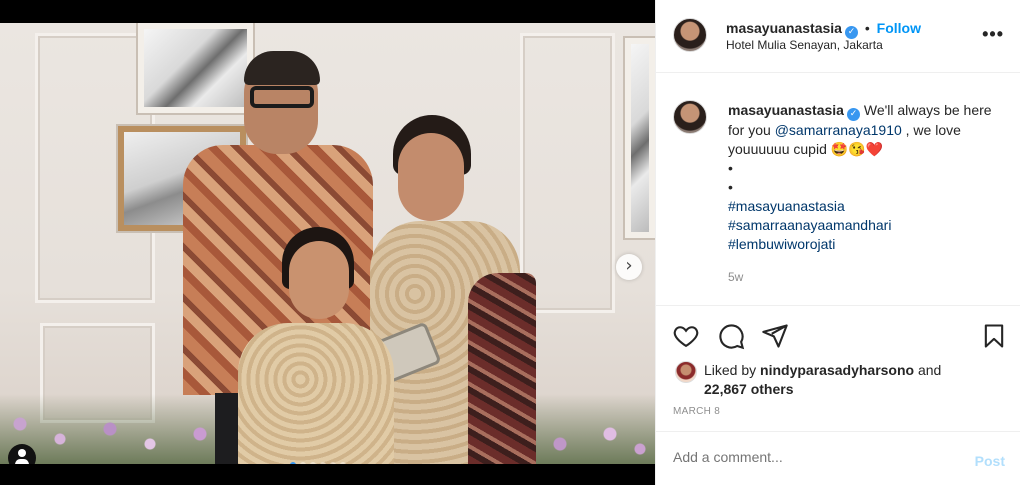  Describe the element at coordinates (813, 457) in the screenshot. I see `comment-input` at that location.